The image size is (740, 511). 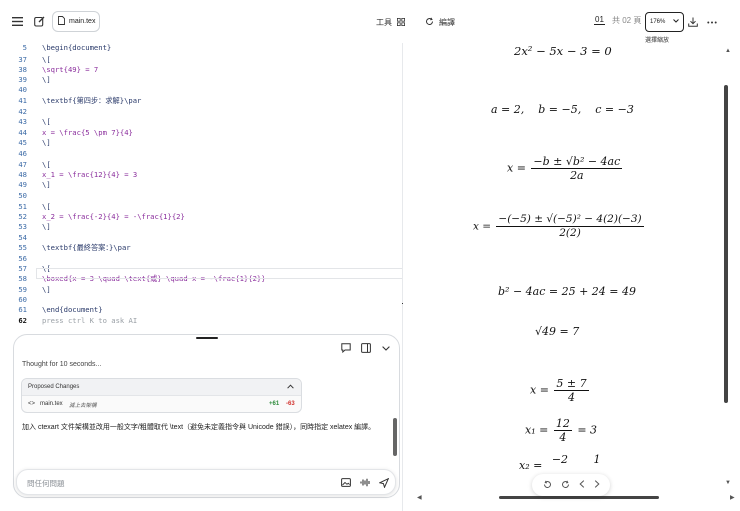 I want to click on changed-file-row: <> main.tex 減上去架構 +61 -63, so click(x=161, y=405).